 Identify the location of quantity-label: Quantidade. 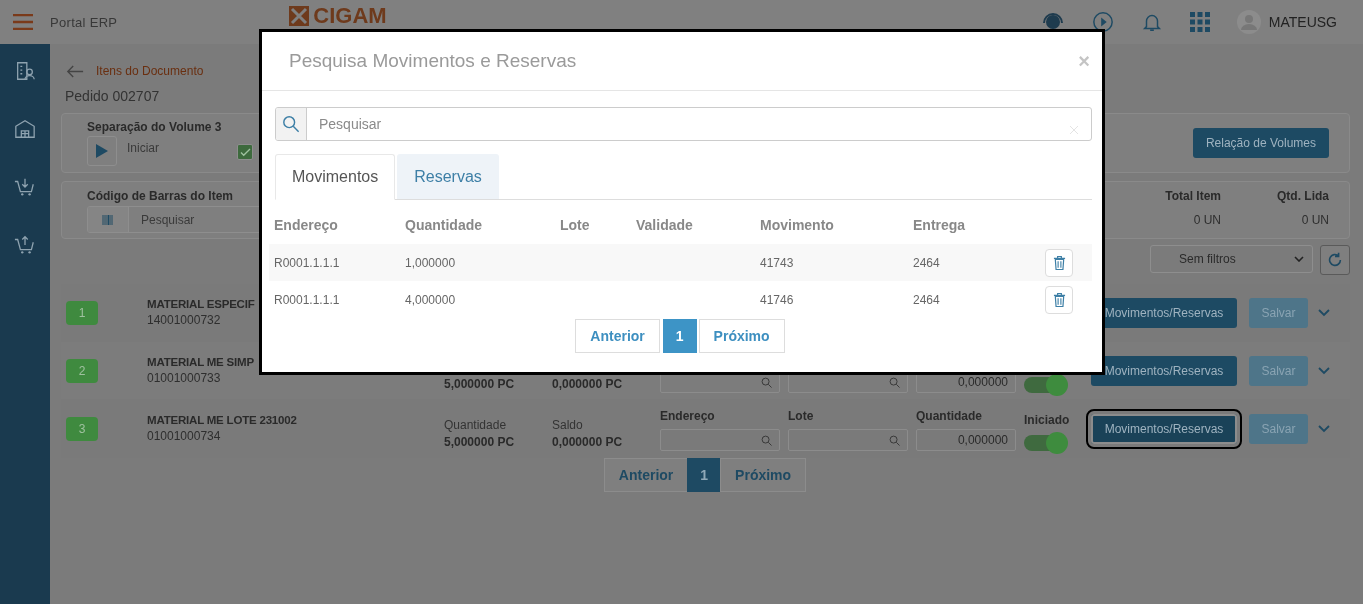
(475, 425).